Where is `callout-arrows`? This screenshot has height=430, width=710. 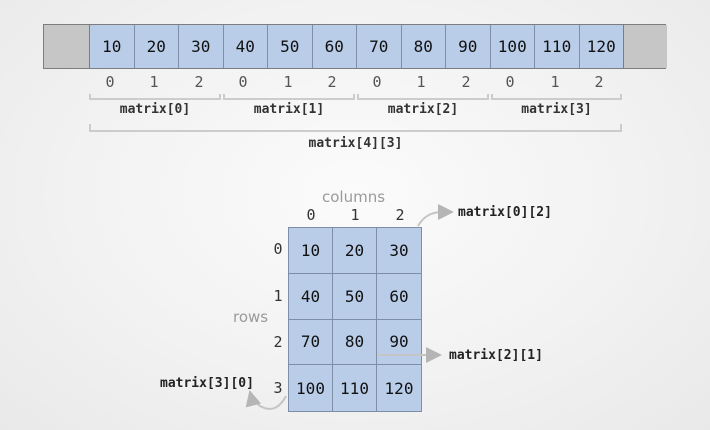
callout-arrows is located at coordinates (349, 307).